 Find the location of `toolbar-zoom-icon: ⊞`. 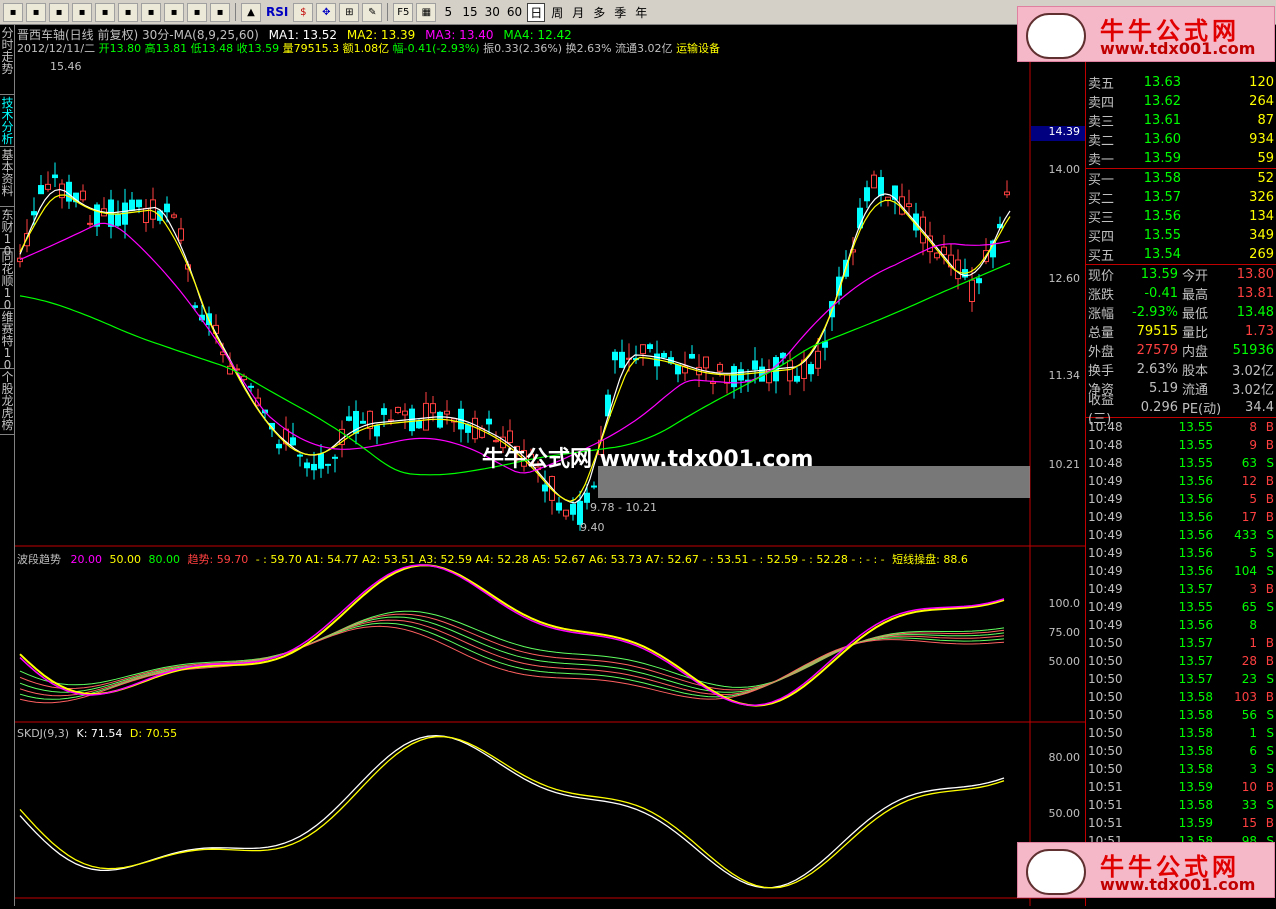

toolbar-zoom-icon: ⊞ is located at coordinates (349, 12).